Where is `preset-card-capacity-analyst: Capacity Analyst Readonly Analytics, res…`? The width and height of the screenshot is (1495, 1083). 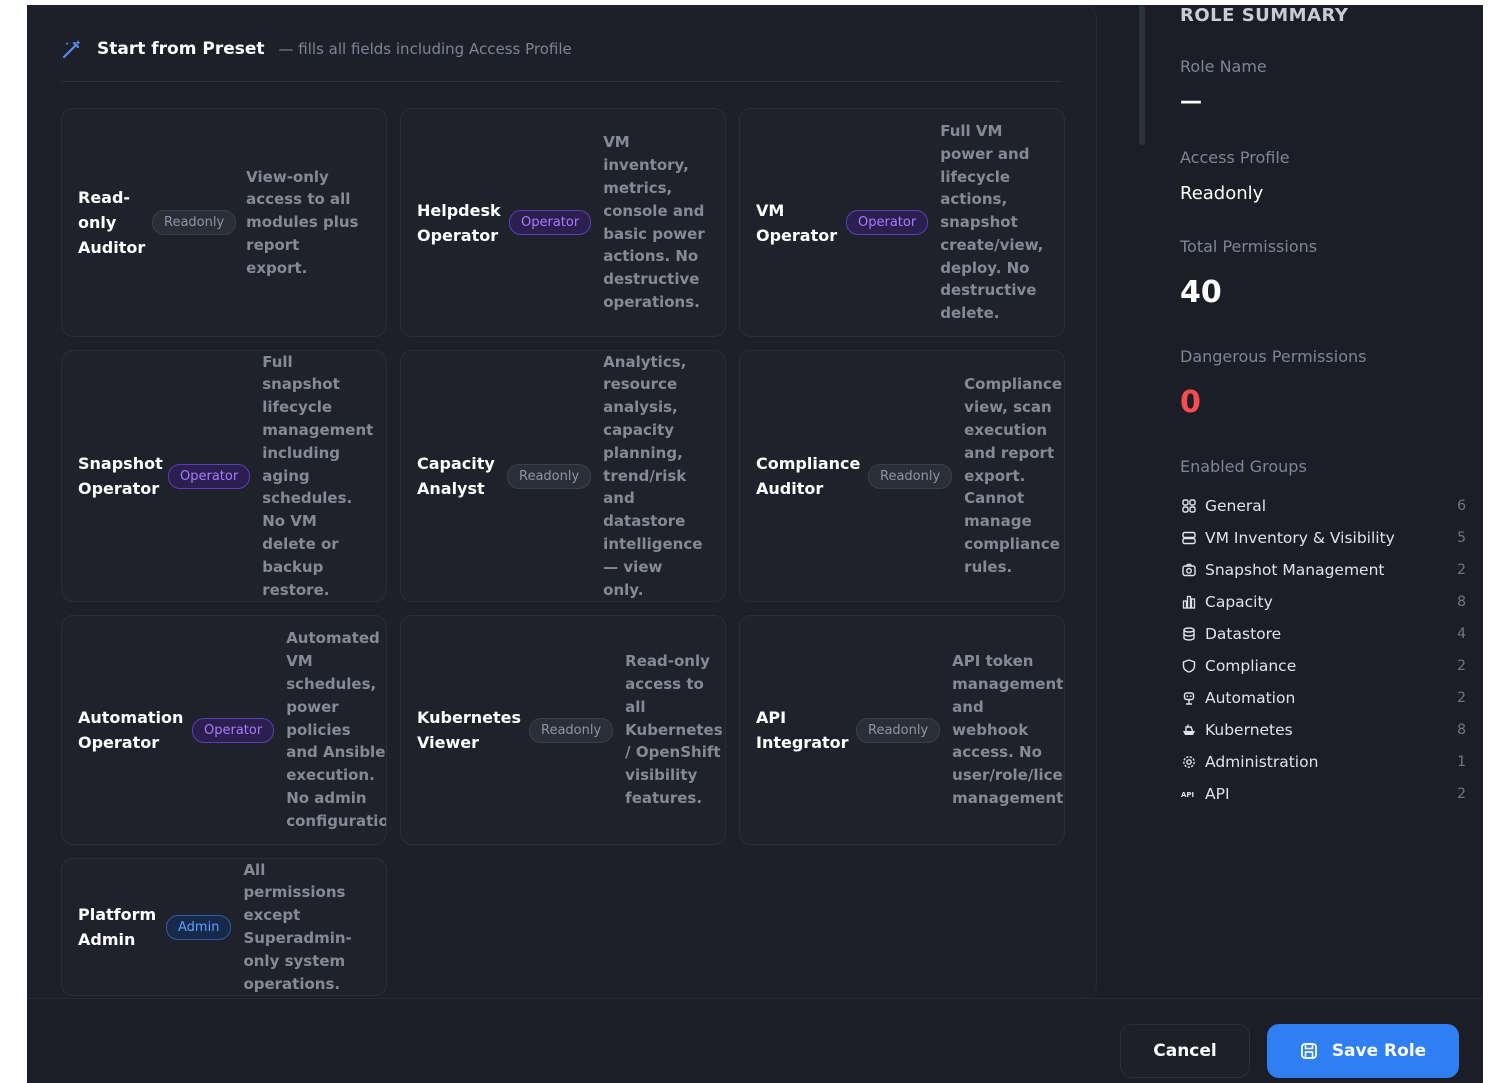
preset-card-capacity-analyst: Capacity Analyst Readonly Analytics, res… is located at coordinates (563, 476).